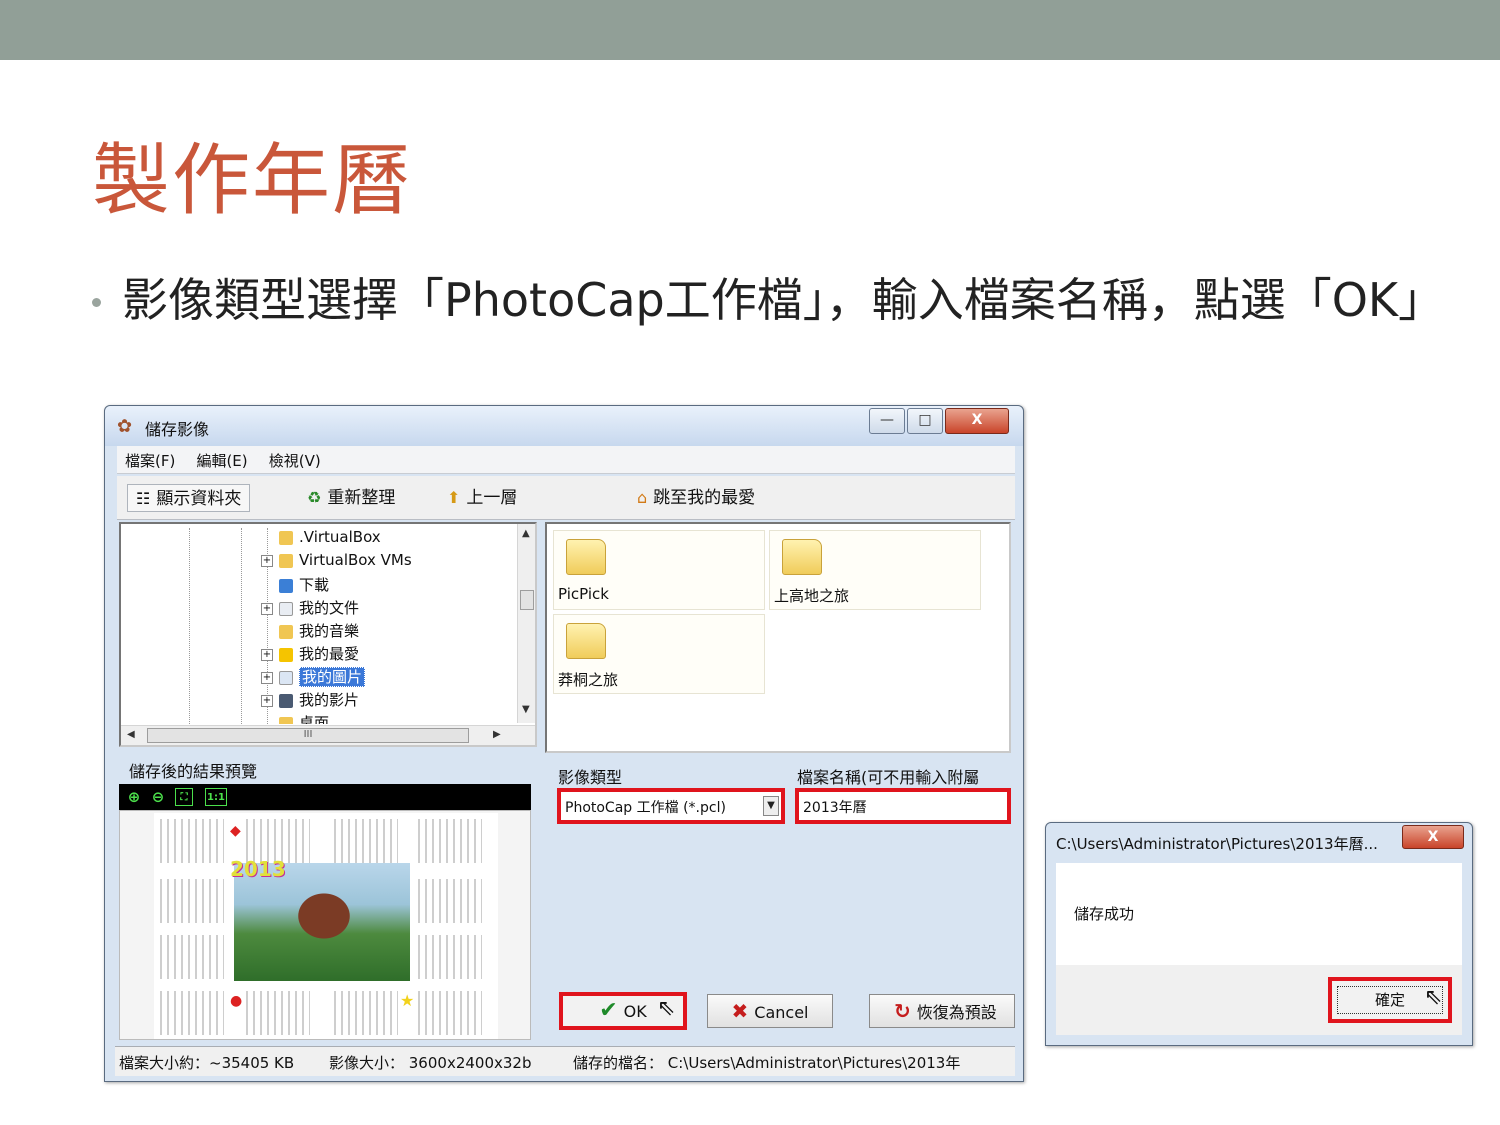 Image resolution: width=1500 pixels, height=1125 pixels. Describe the element at coordinates (193, 771) in the screenshot. I see `preview-label: 儲存後的結果預覽` at that location.